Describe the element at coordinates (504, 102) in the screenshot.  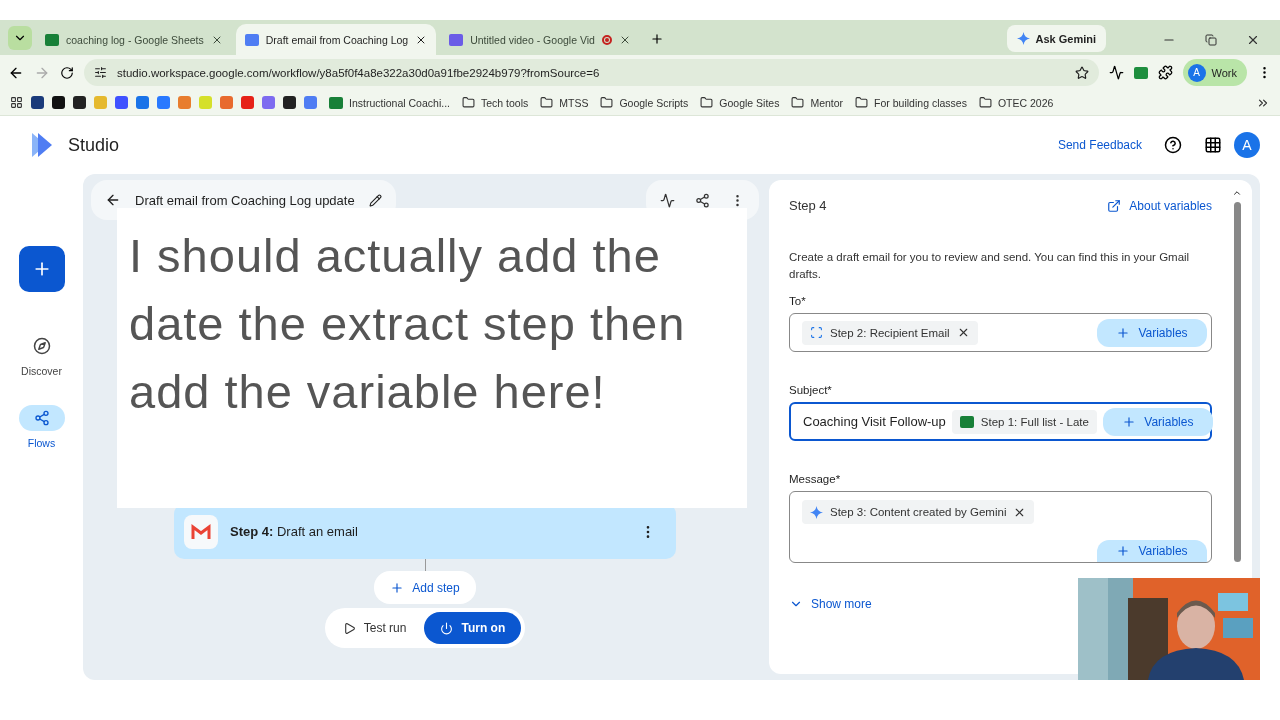
I see `bookmark-label: Tech tools` at that location.